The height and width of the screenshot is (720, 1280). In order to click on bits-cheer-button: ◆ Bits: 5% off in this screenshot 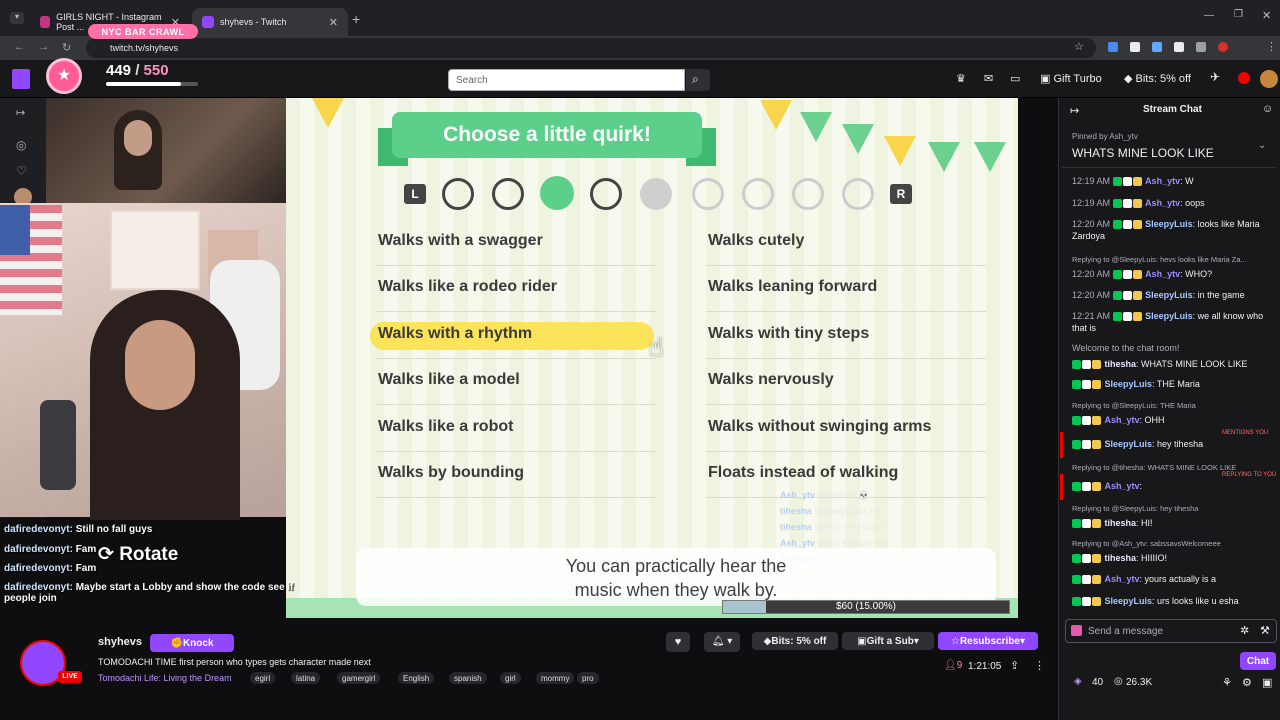, I will do `click(795, 641)`.